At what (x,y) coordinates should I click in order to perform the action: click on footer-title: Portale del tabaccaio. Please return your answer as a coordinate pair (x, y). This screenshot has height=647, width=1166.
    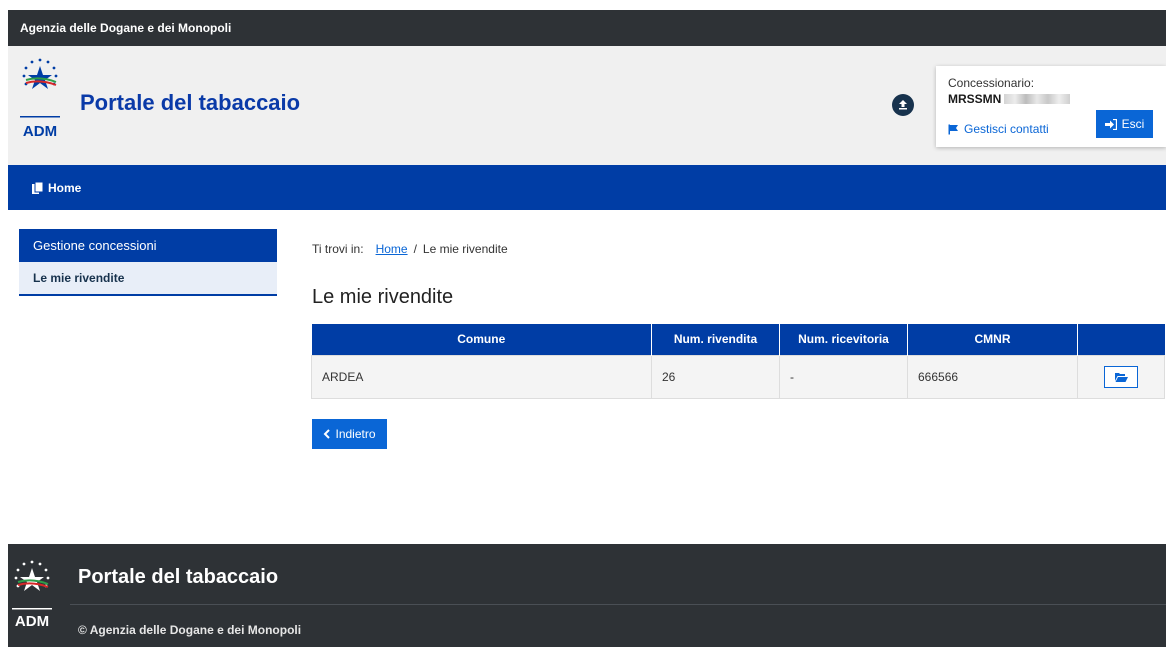
    Looking at the image, I should click on (178, 577).